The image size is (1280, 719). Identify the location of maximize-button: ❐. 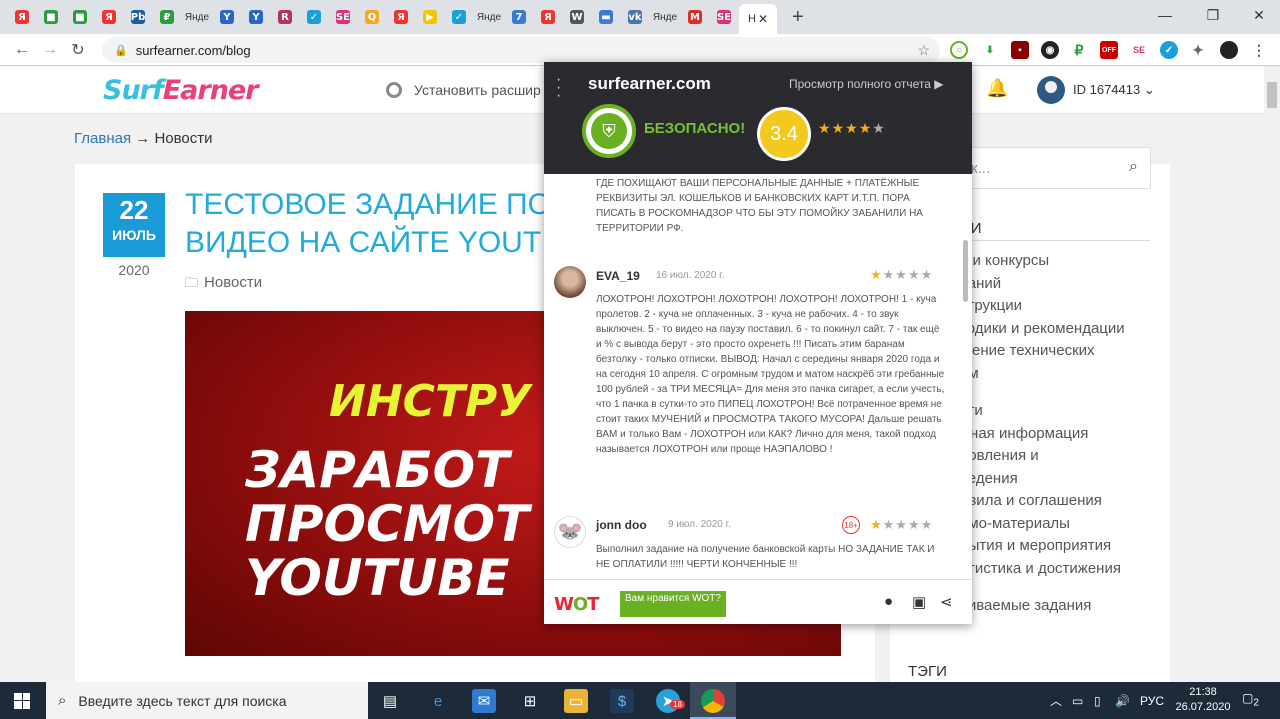
(1213, 15).